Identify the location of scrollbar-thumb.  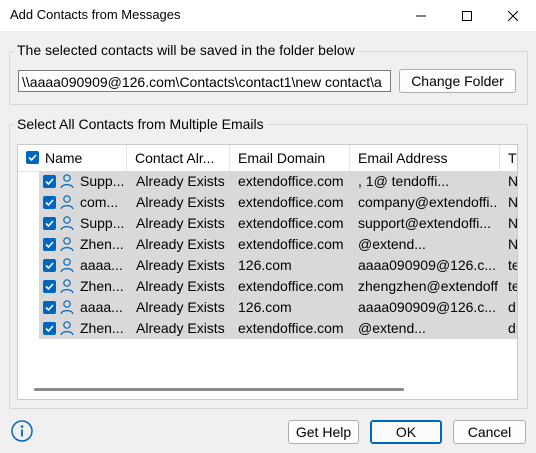
(219, 389).